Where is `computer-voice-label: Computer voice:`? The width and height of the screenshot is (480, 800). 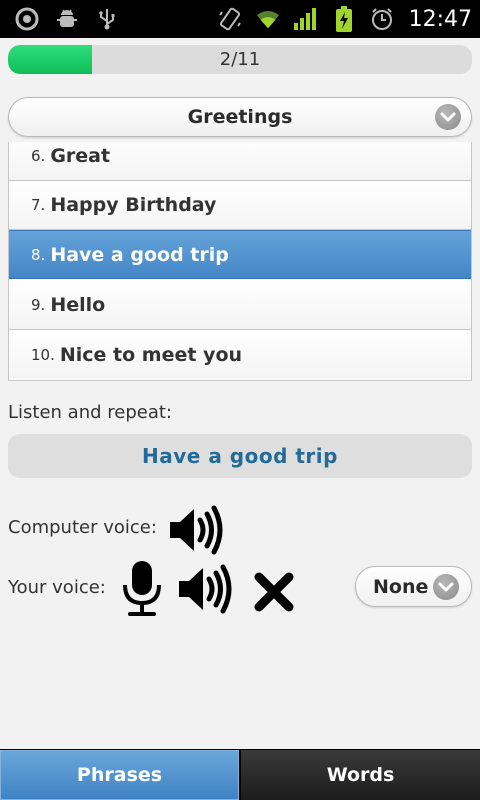 computer-voice-label: Computer voice: is located at coordinates (82, 527).